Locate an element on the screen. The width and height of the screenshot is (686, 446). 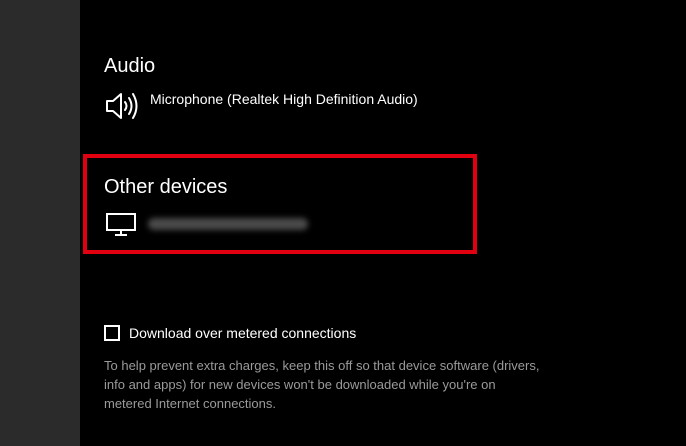
speaker-icon is located at coordinates (122, 106).